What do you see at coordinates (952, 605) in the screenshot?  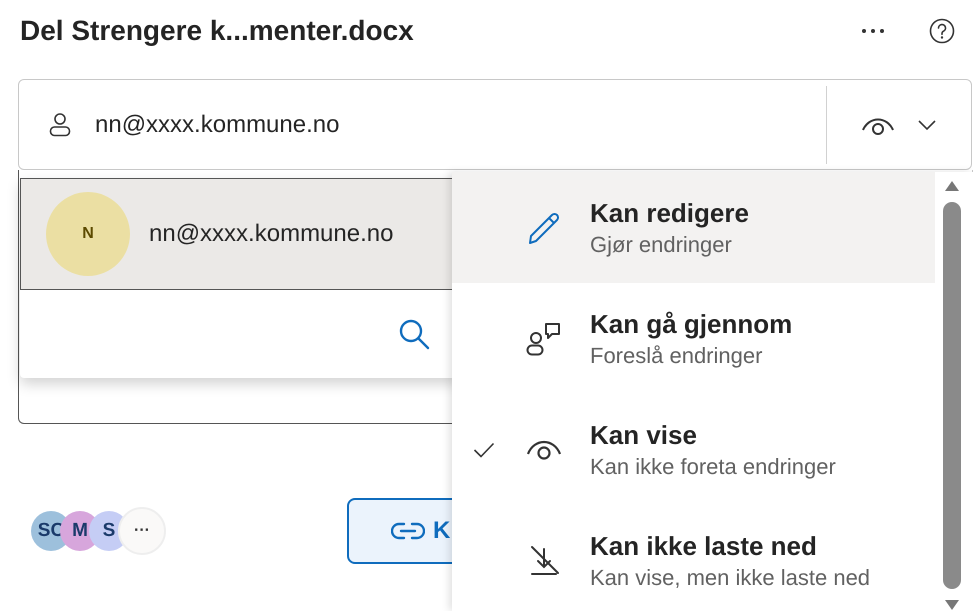 I see `scroll-down-icon` at bounding box center [952, 605].